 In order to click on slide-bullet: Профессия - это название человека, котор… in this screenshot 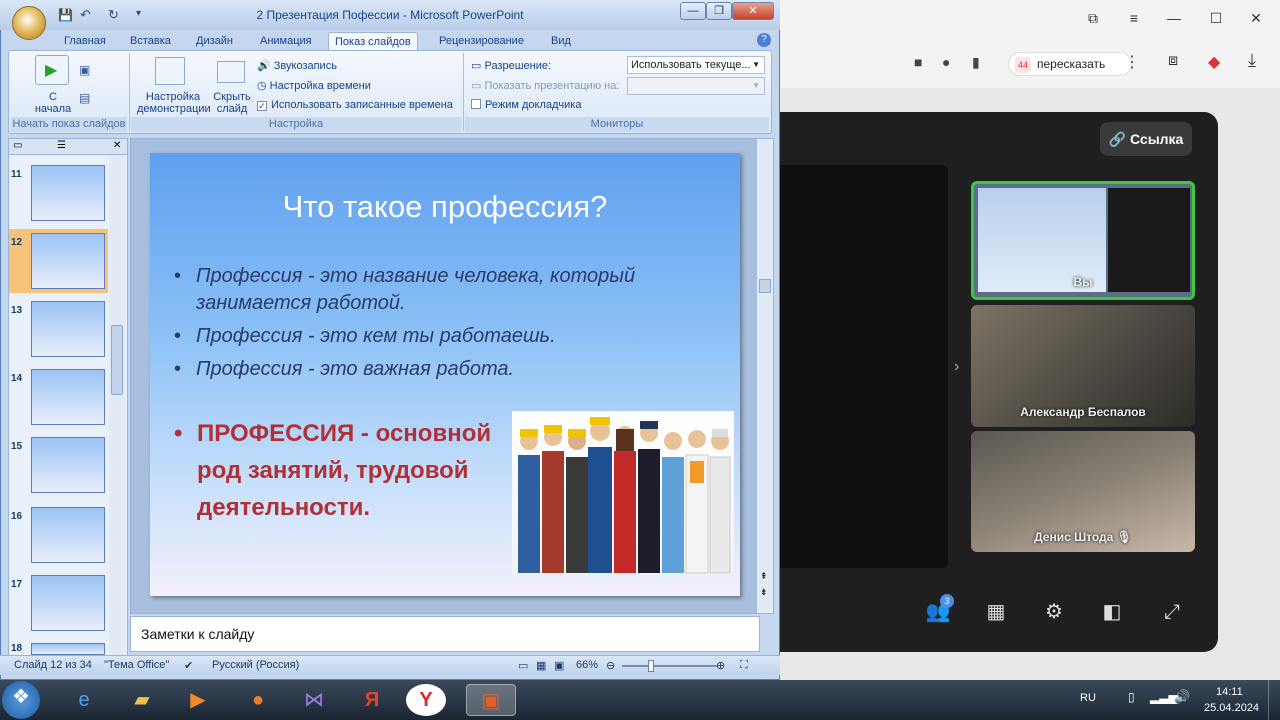, I will do `click(425, 290)`.